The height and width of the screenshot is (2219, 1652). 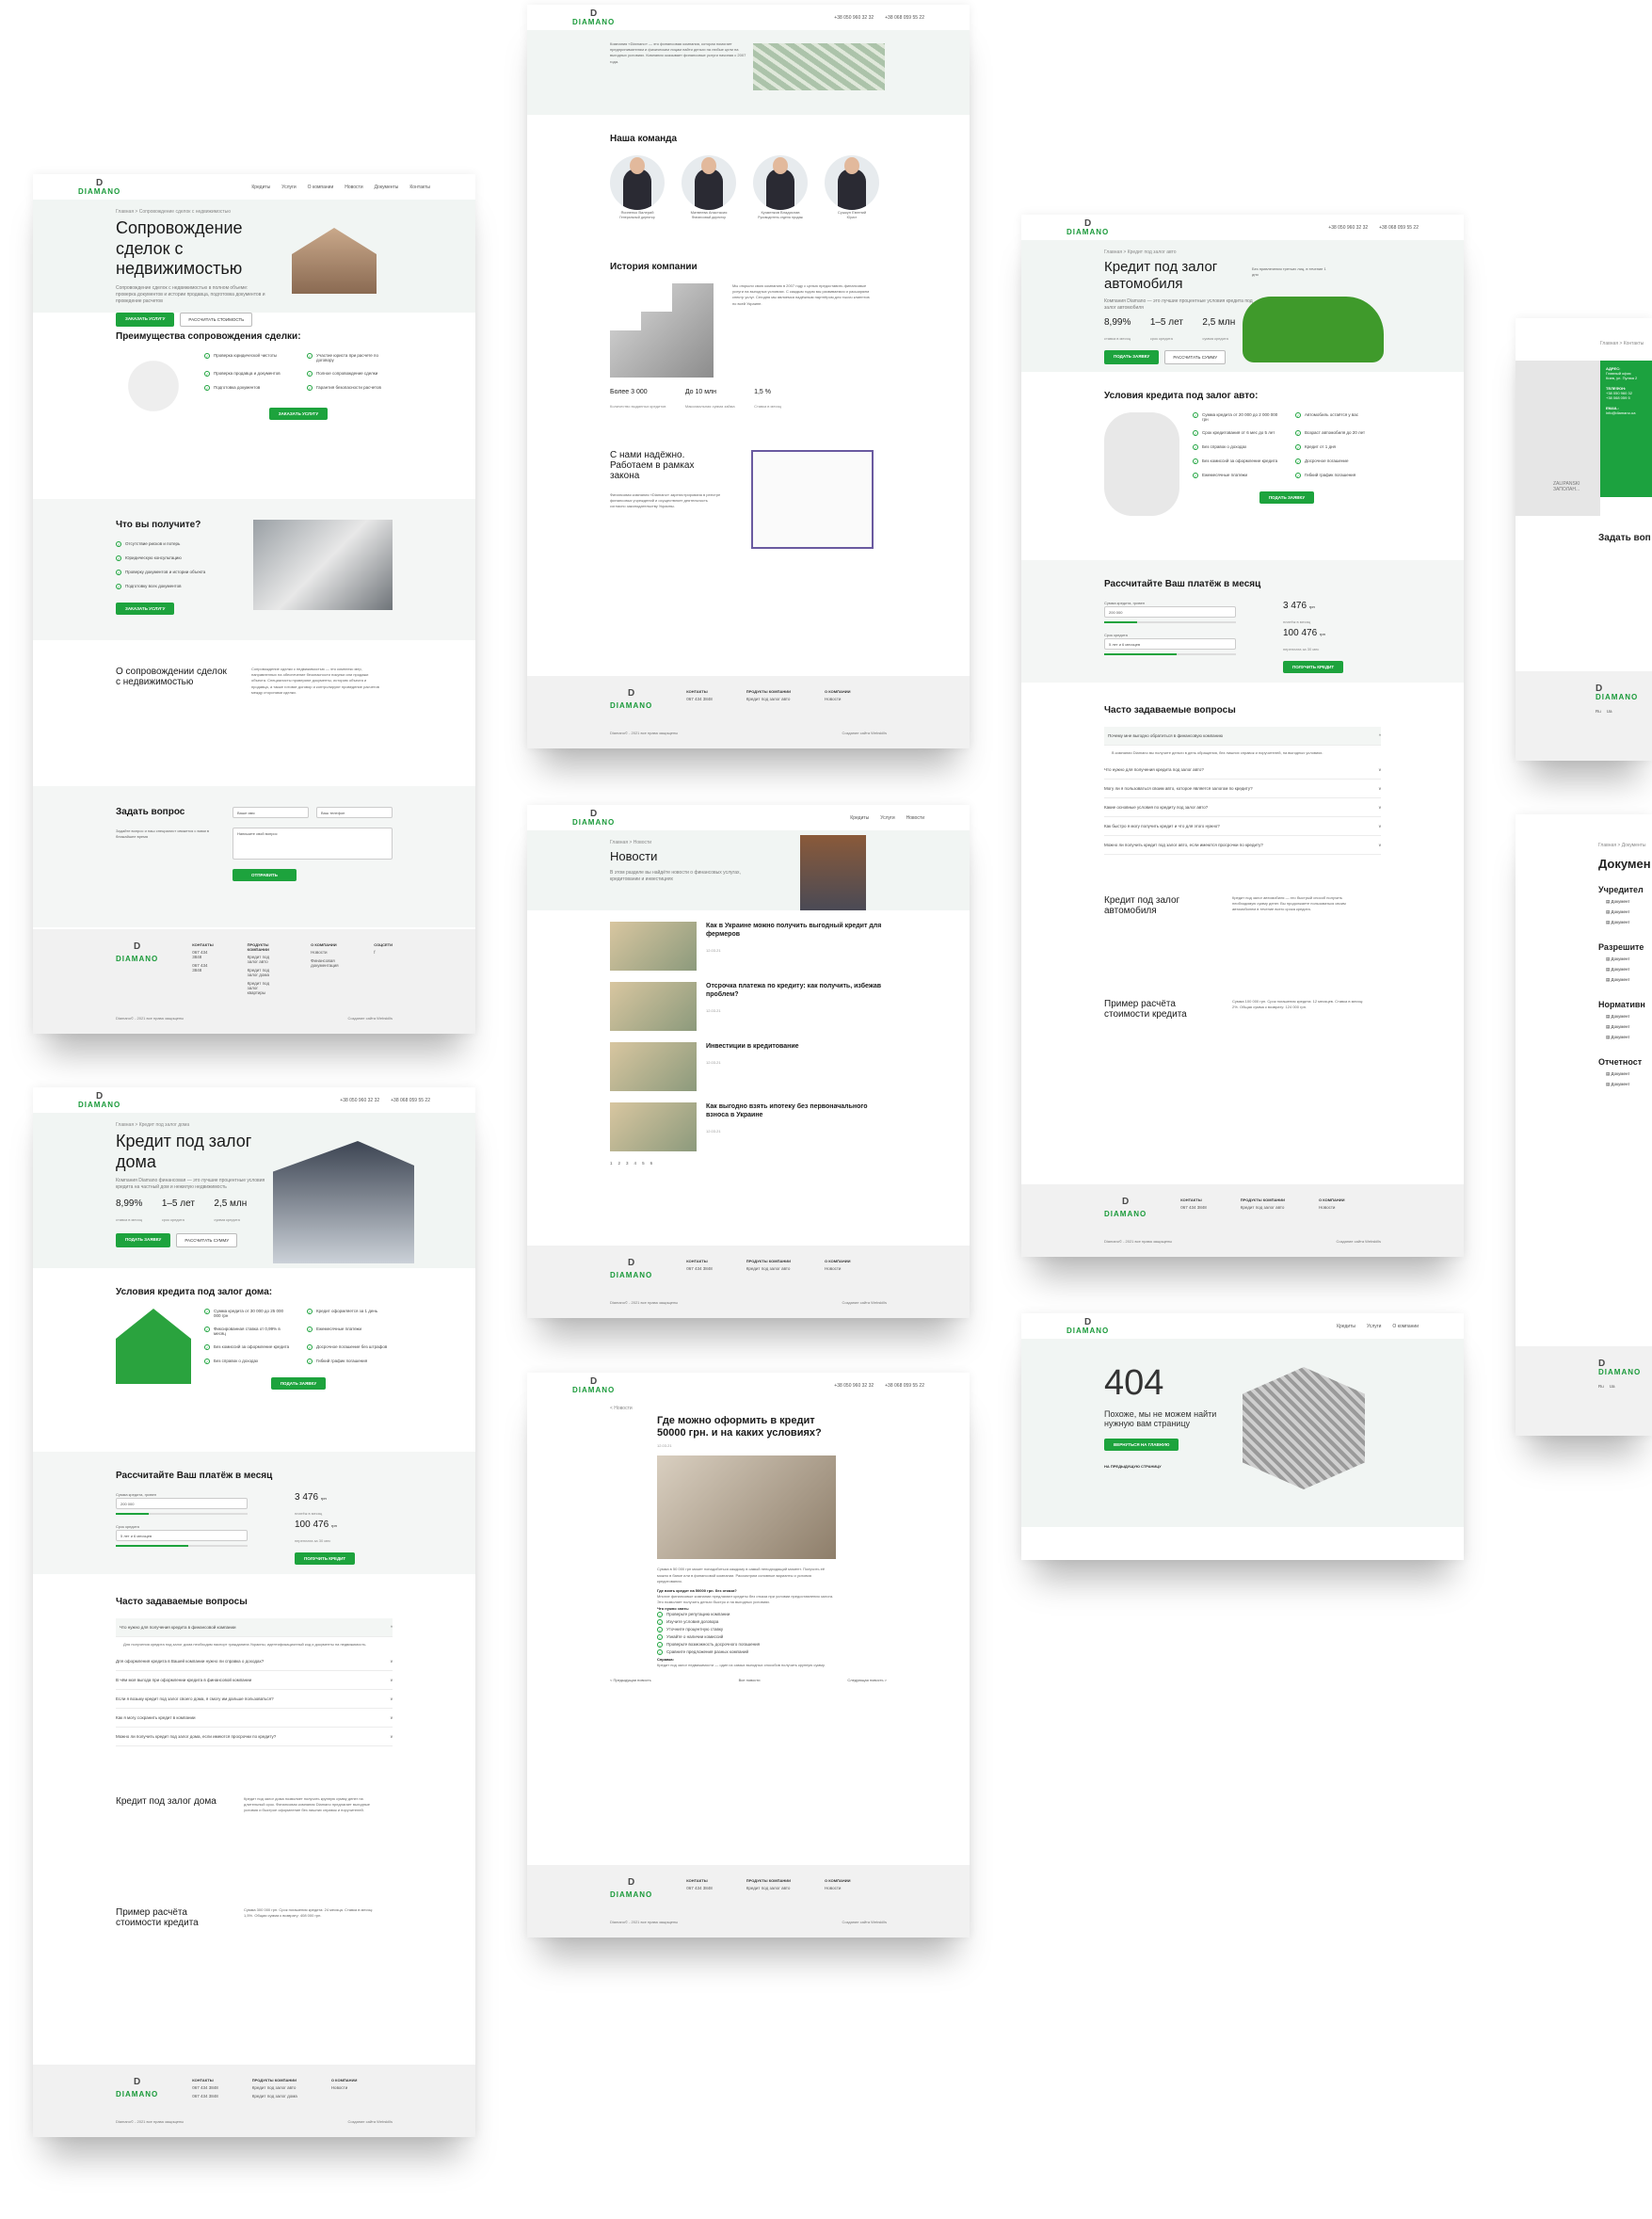 I want to click on calc-button: РАССЧИТАТЬ СТОИМОСТЬ, so click(x=216, y=319).